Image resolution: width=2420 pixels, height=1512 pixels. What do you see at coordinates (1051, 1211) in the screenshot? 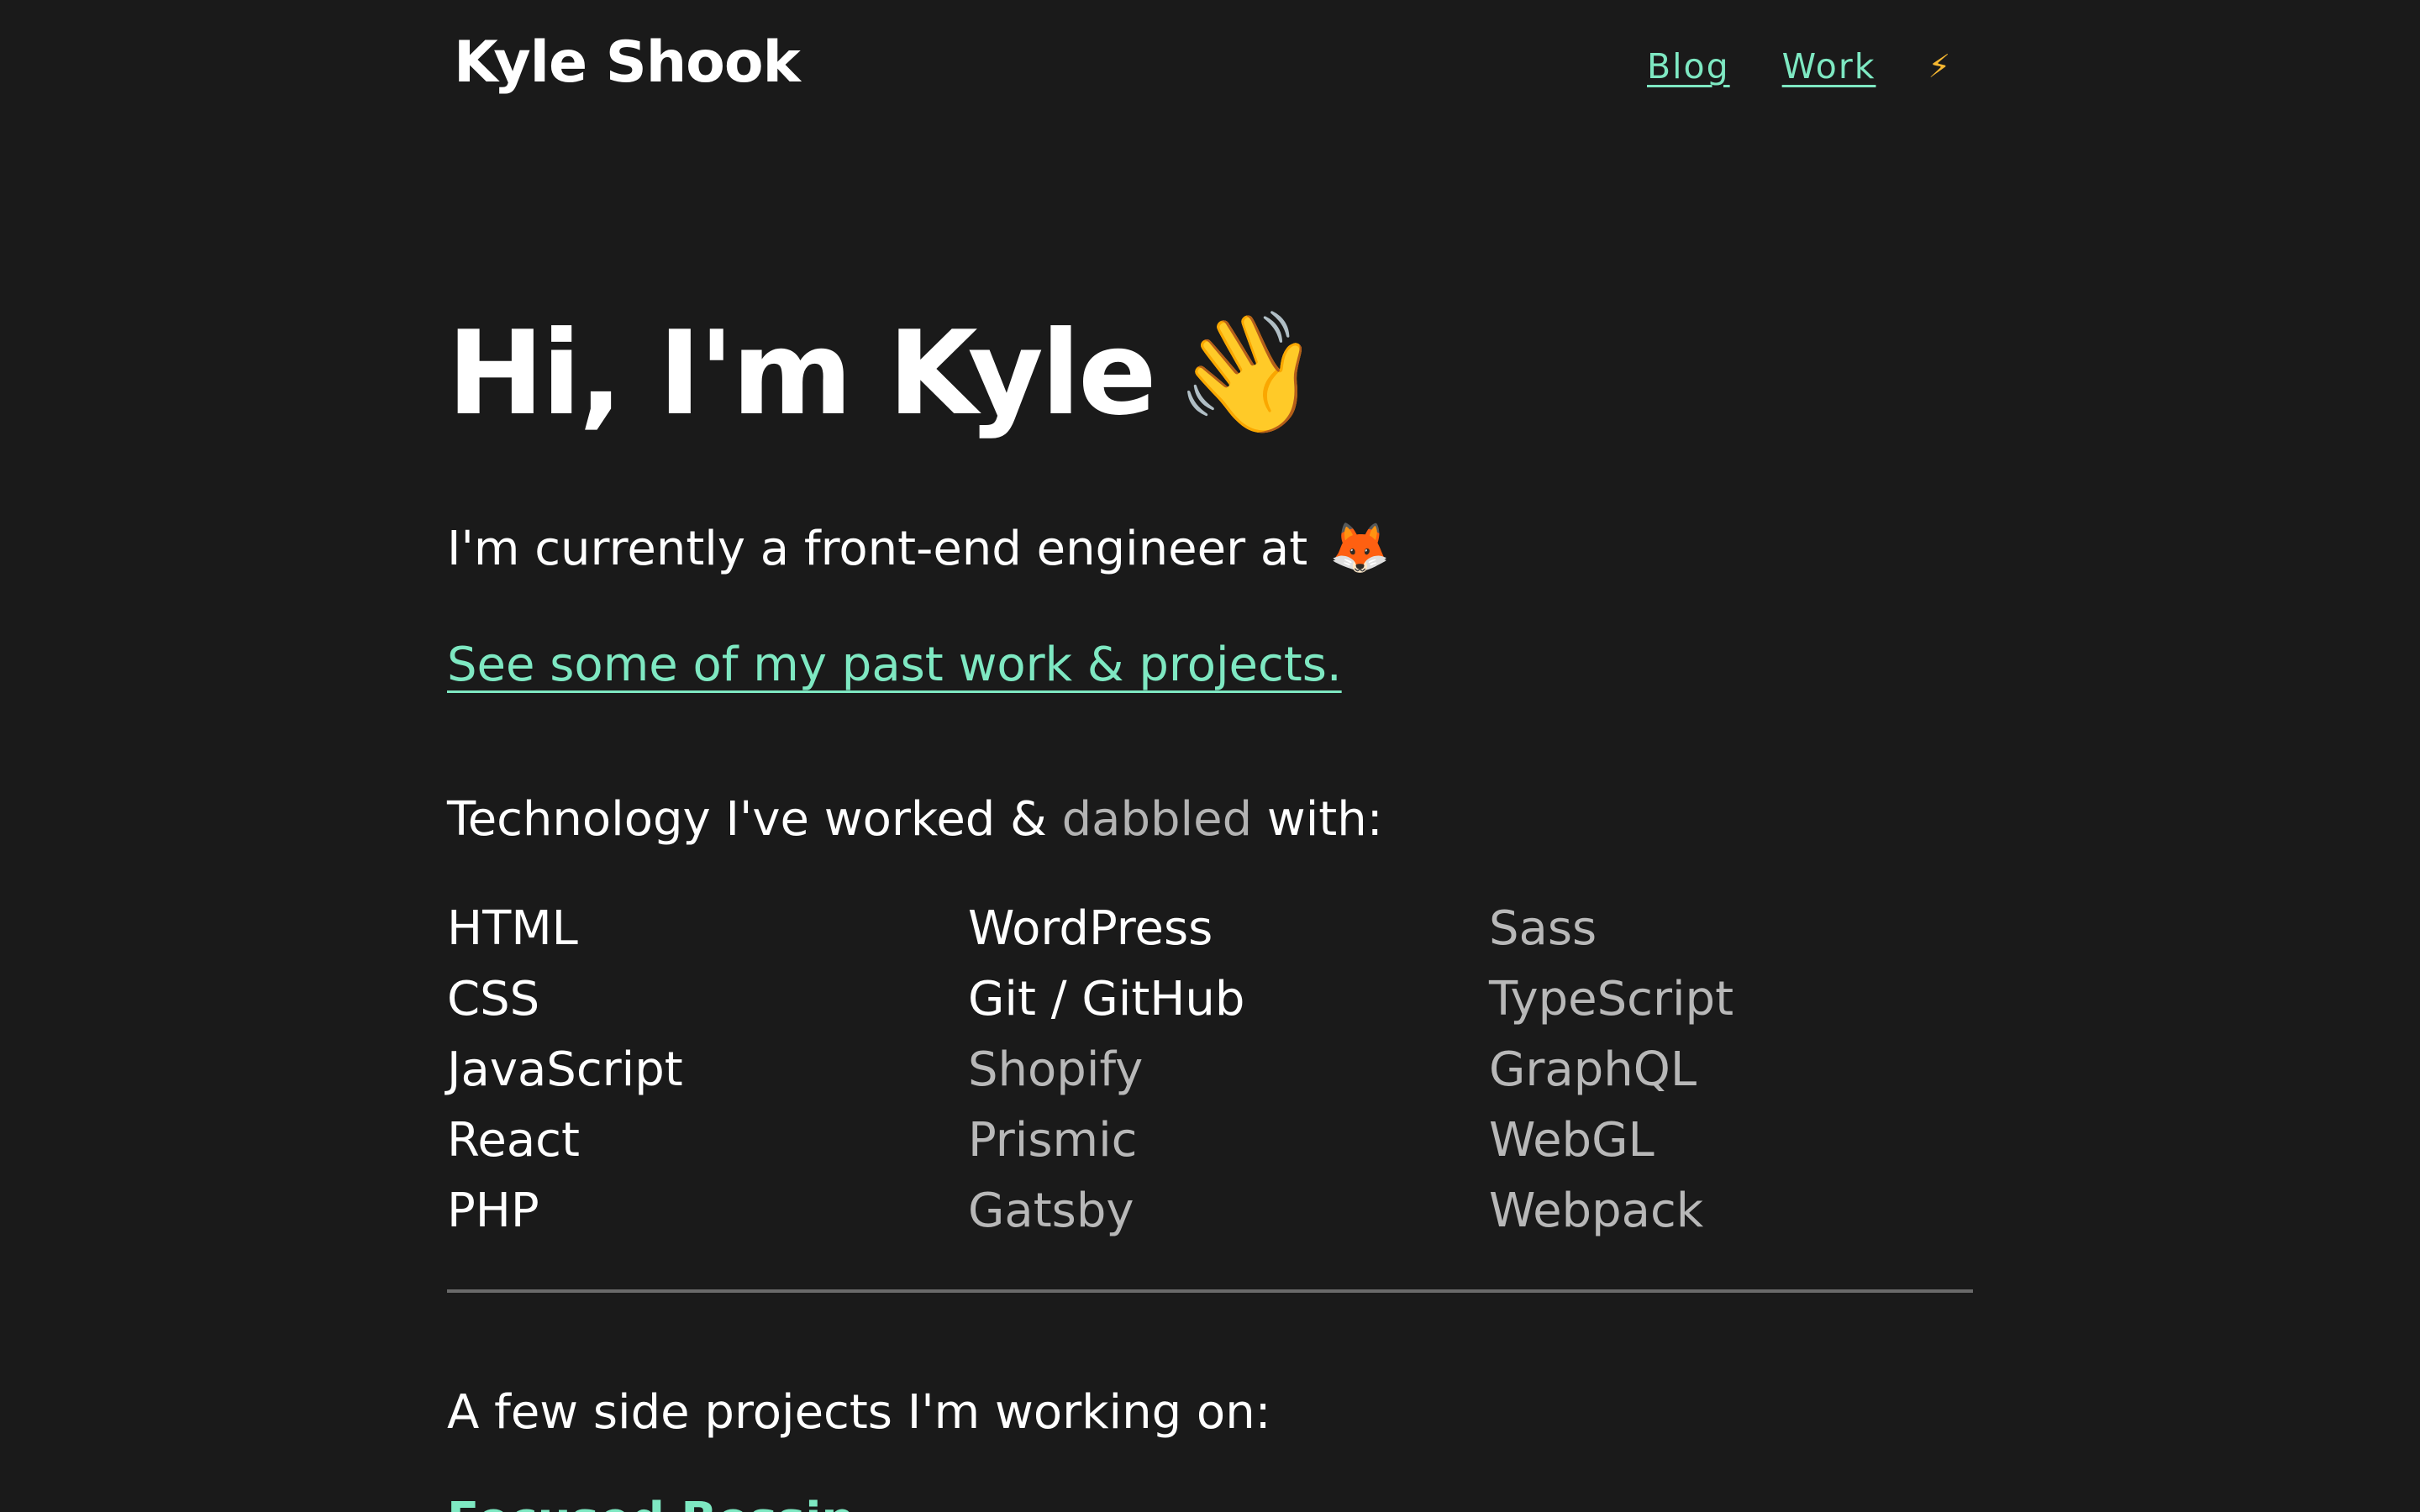
I see `tech-item: Gatsby` at bounding box center [1051, 1211].